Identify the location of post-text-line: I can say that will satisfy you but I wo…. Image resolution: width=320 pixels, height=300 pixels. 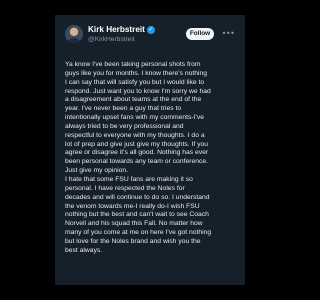
(135, 82).